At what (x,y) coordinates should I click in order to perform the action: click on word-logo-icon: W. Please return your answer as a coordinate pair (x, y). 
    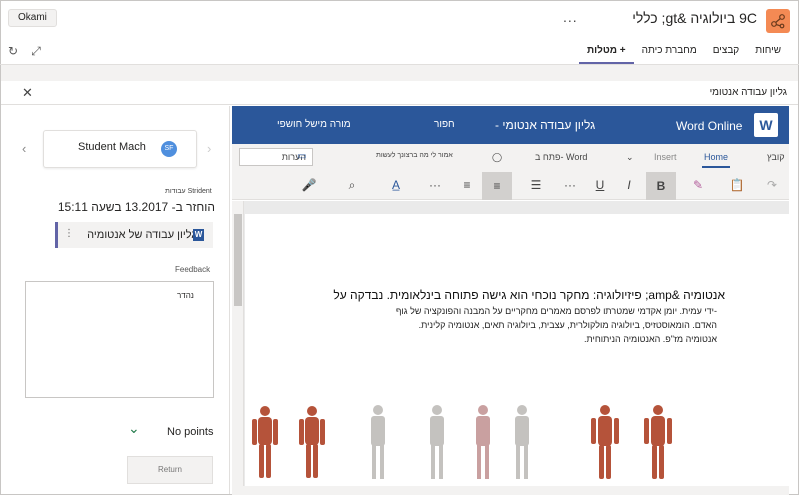
    Looking at the image, I should click on (766, 125).